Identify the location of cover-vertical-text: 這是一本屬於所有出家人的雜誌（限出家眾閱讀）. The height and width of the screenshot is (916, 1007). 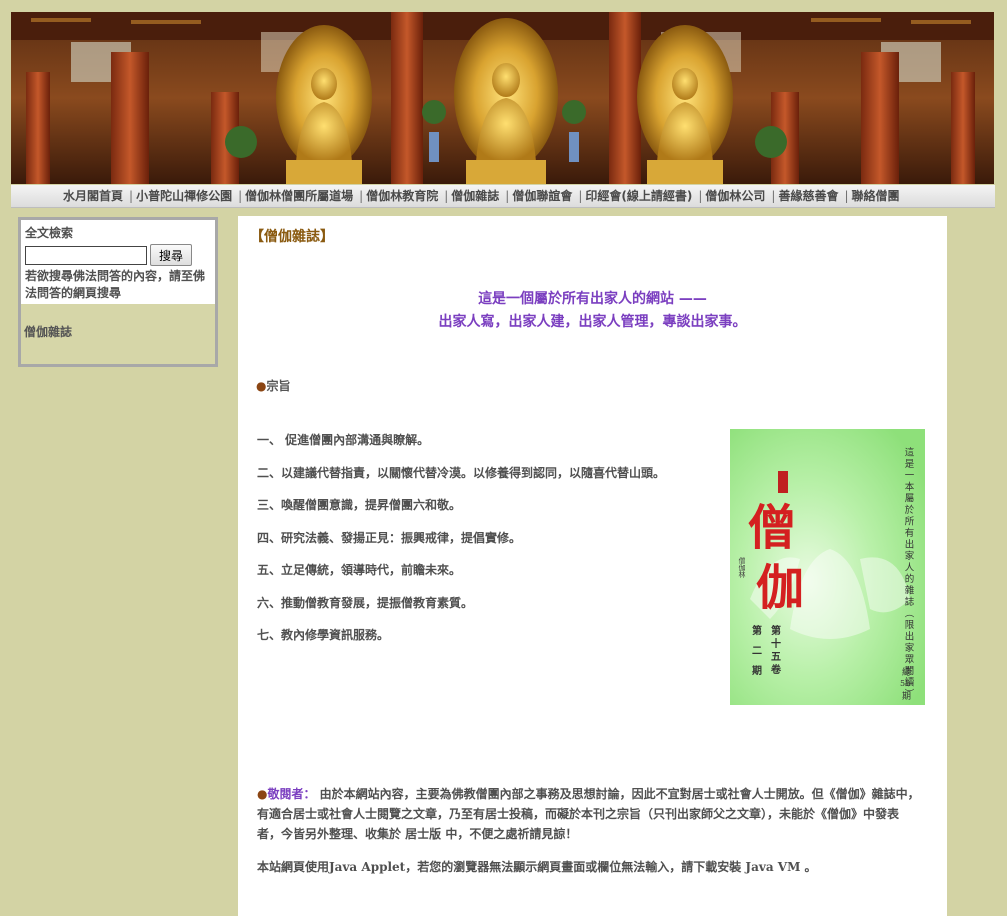
(909, 573).